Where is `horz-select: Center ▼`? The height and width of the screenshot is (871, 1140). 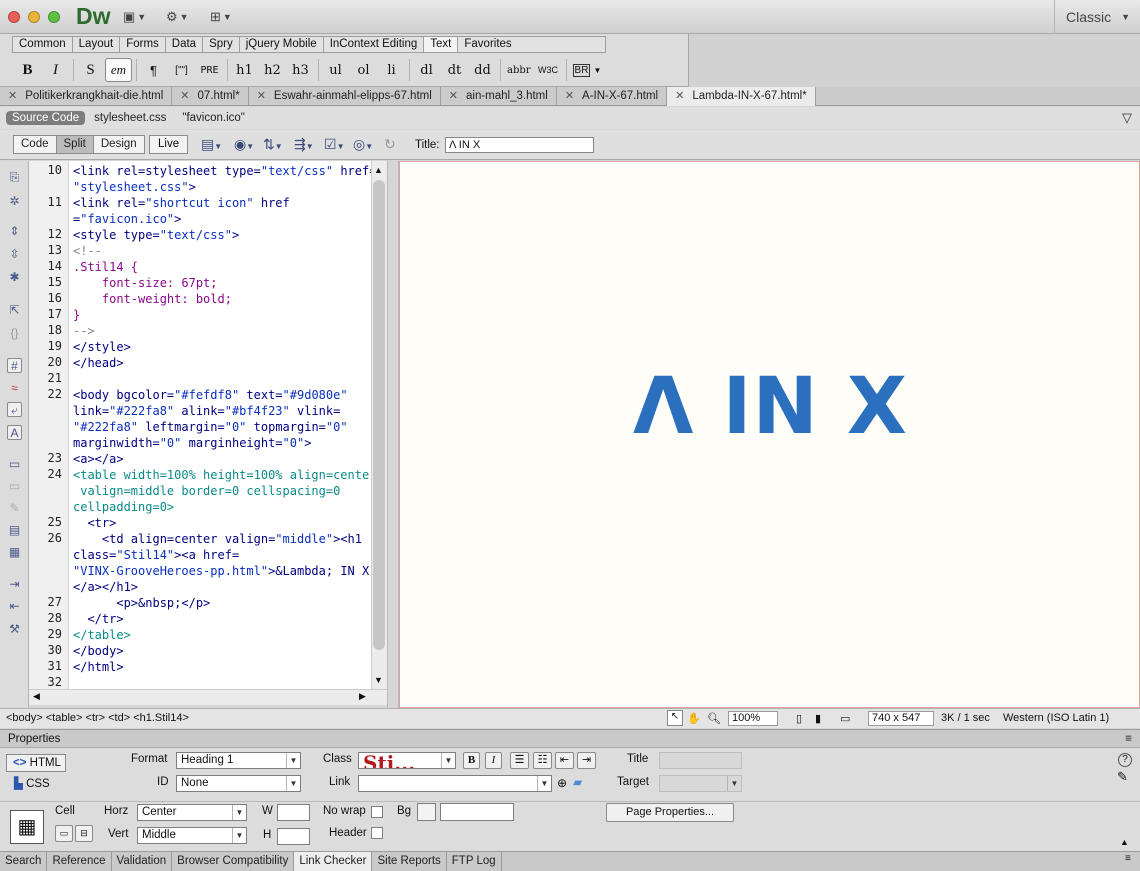 horz-select: Center ▼ is located at coordinates (192, 812).